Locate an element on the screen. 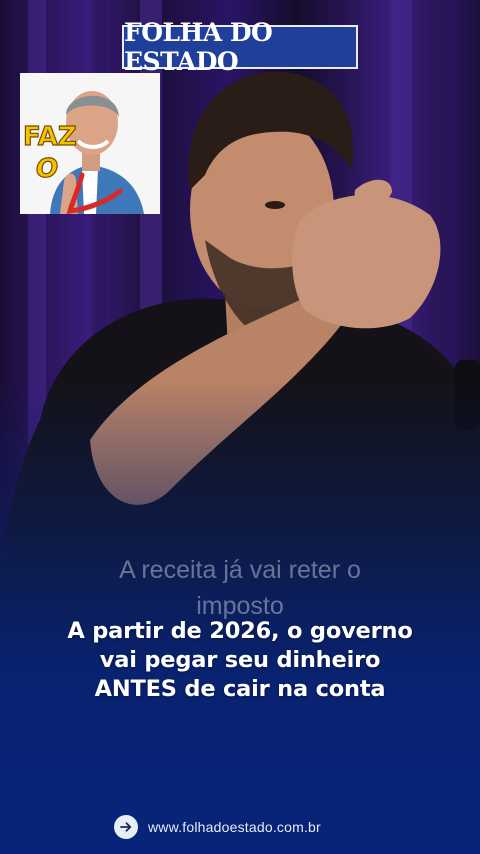 The width and height of the screenshot is (480, 854). headline-line-1: A partir de 2026, o governo is located at coordinates (240, 631).